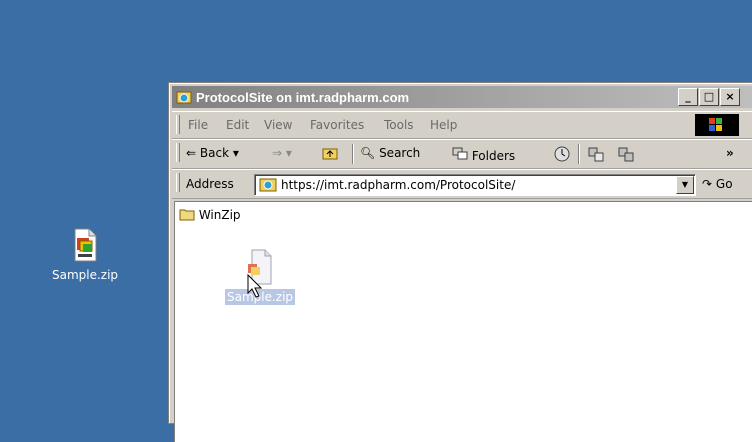  What do you see at coordinates (278, 125) in the screenshot?
I see `menu-view: View` at bounding box center [278, 125].